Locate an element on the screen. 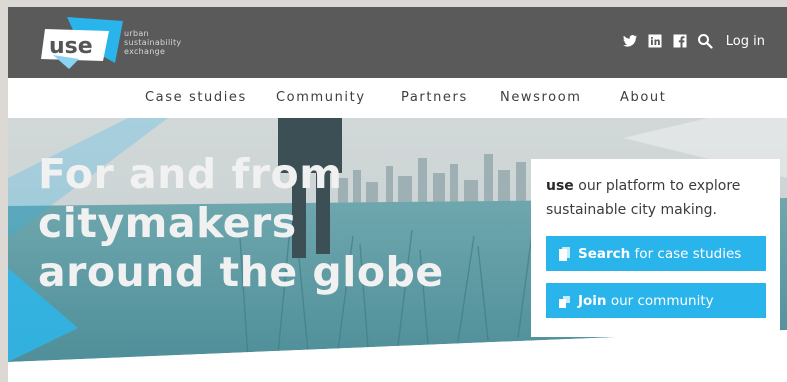  search-case-studies-button: Search for case studies is located at coordinates (656, 253).